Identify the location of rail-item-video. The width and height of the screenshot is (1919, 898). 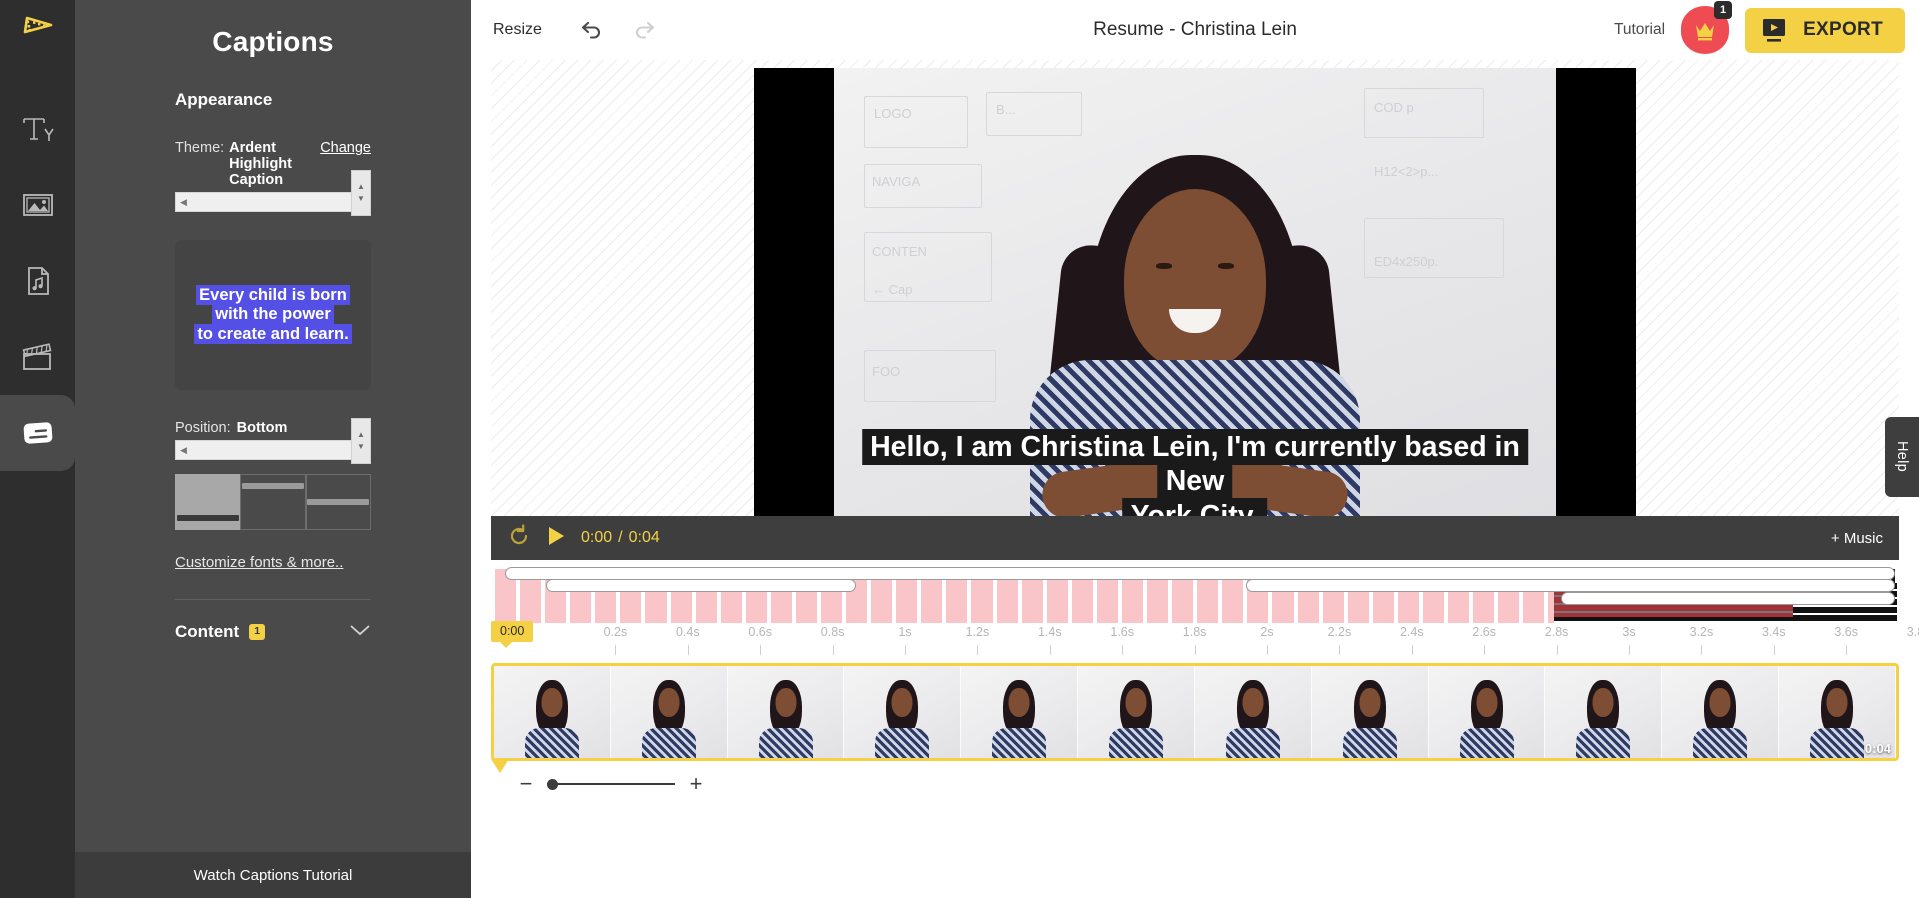
(37, 357).